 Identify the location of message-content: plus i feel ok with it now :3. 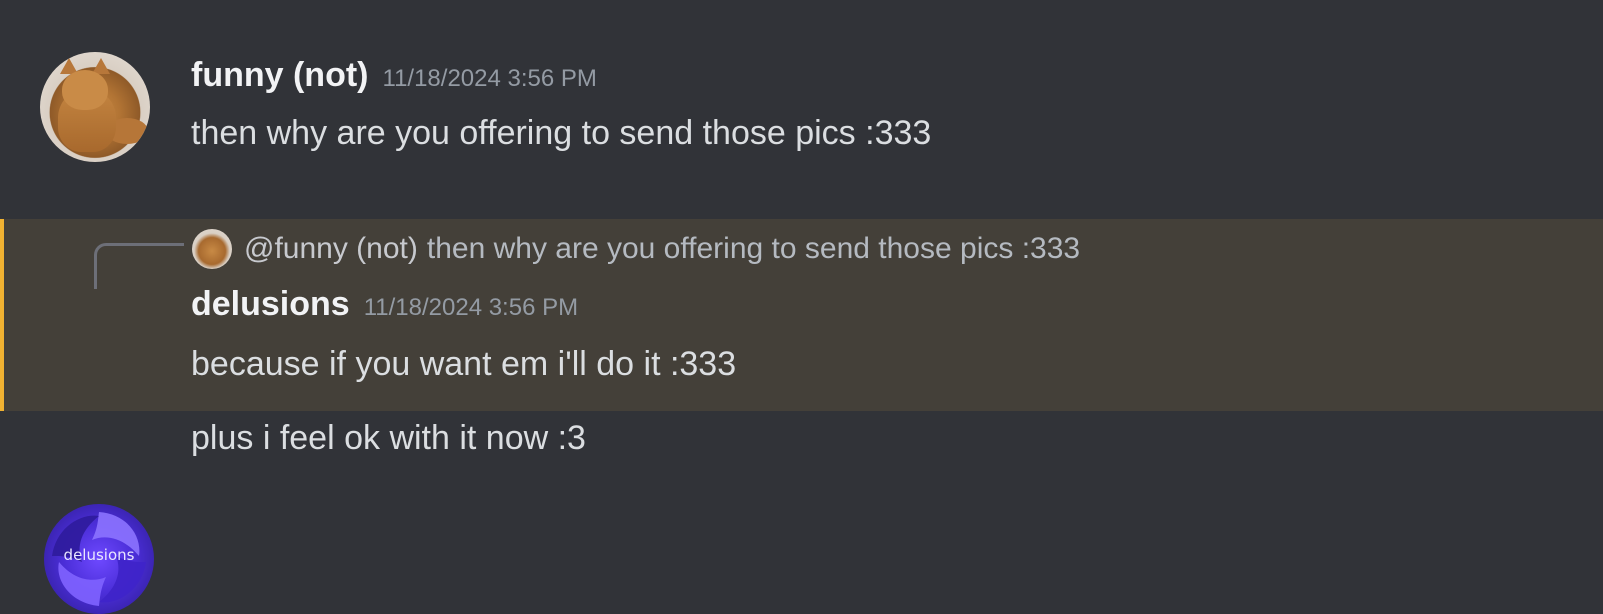
(388, 438).